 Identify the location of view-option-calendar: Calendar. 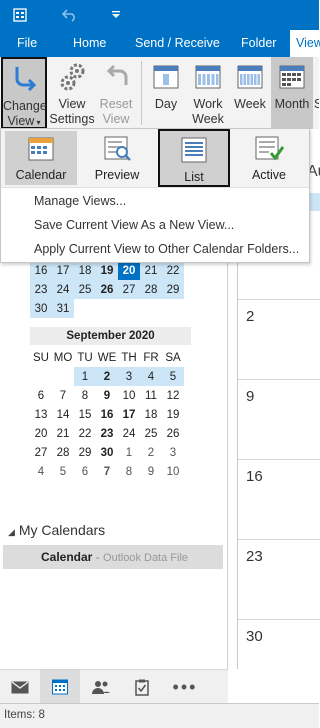
(41, 158).